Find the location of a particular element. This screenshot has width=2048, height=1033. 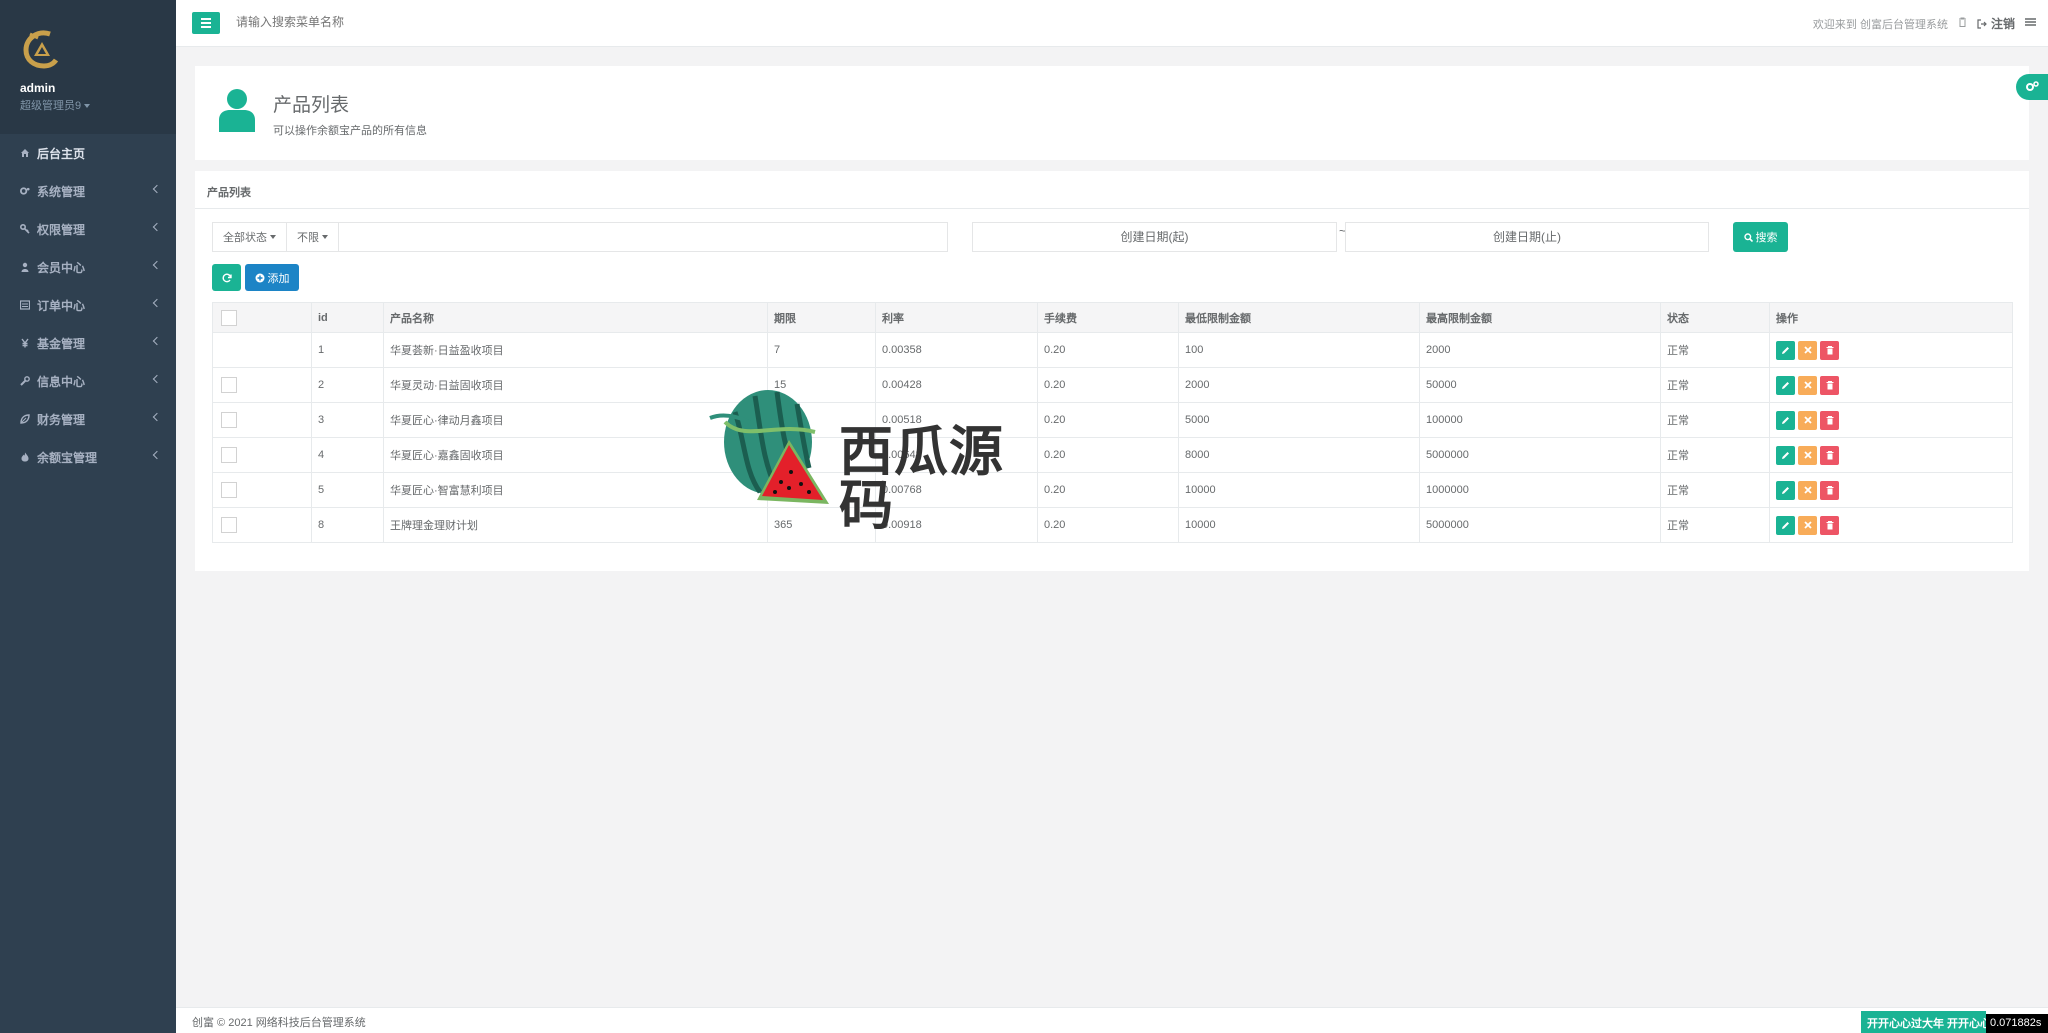

holiday-banner: 开开心心过大年 开开心心 is located at coordinates (1923, 1022).